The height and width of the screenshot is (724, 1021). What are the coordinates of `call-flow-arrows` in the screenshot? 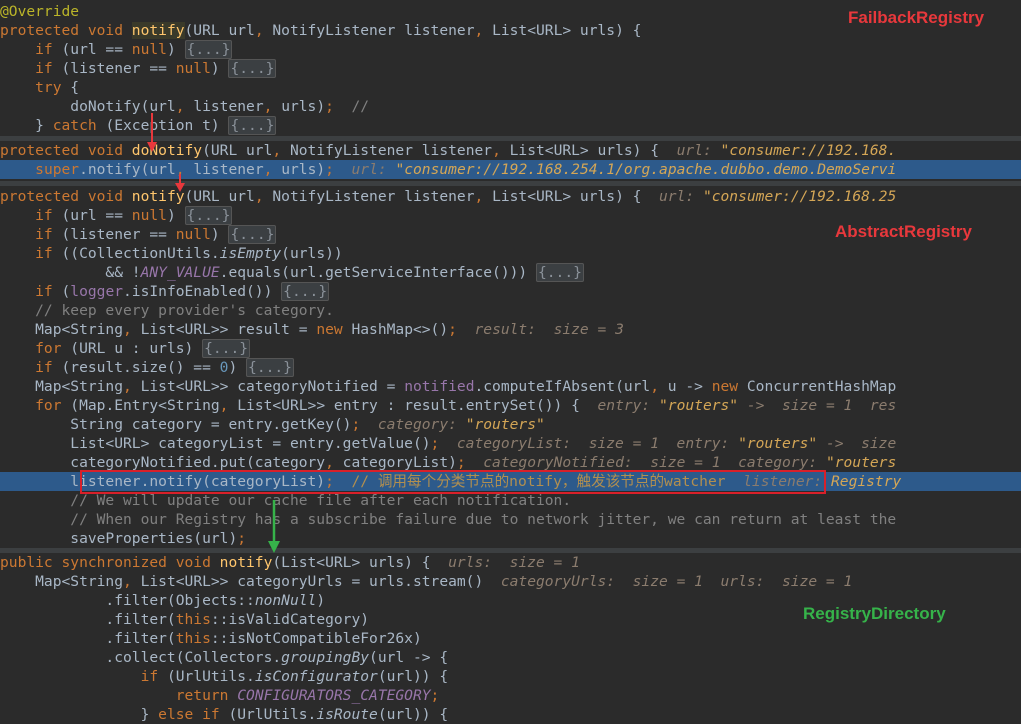 It's located at (213, 333).